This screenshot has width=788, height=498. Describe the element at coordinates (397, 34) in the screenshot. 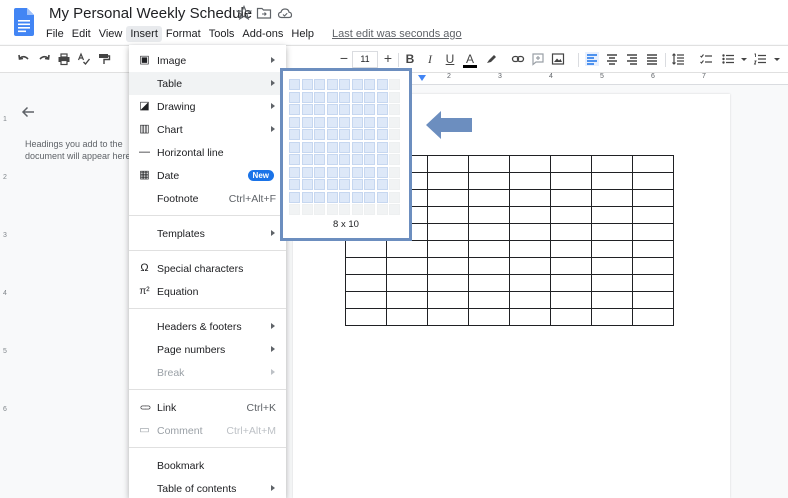

I see `last-edit-link: Last edit was seconds ago` at that location.